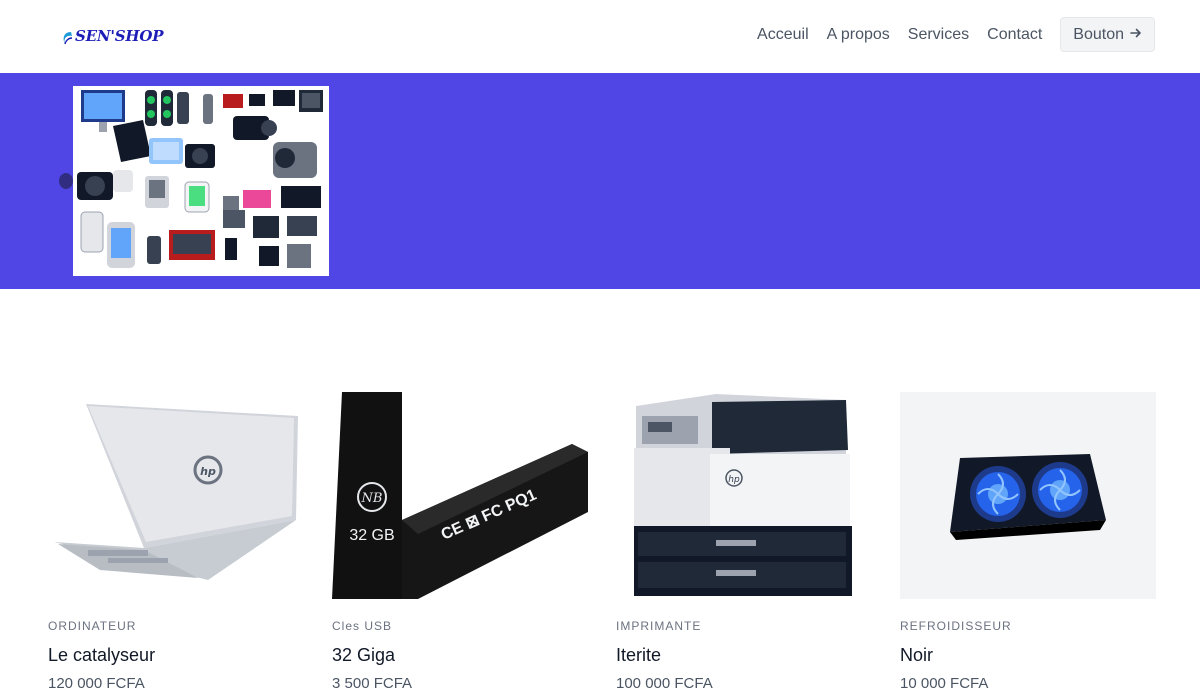 This screenshot has height=695, width=1200. What do you see at coordinates (1098, 34) in the screenshot?
I see `header-button-label: Bouton` at bounding box center [1098, 34].